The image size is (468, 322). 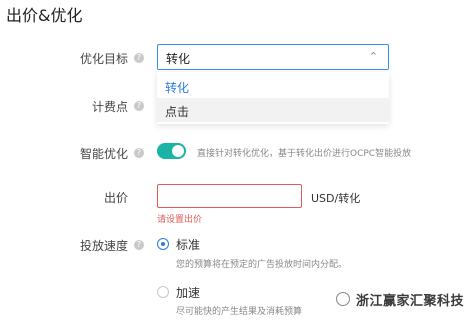 I want to click on smart-optimization-hint: 直接针对转化优化，基于转化出价进行OCPC智能投放, so click(x=304, y=154).